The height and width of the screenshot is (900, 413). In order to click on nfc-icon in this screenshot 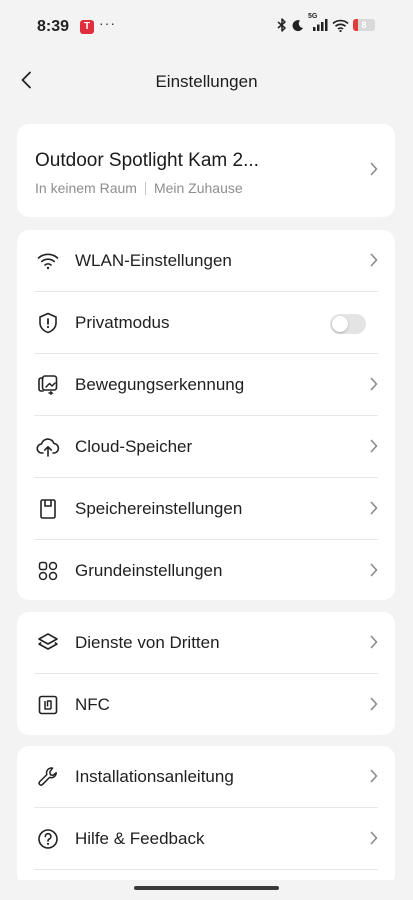, I will do `click(48, 705)`.